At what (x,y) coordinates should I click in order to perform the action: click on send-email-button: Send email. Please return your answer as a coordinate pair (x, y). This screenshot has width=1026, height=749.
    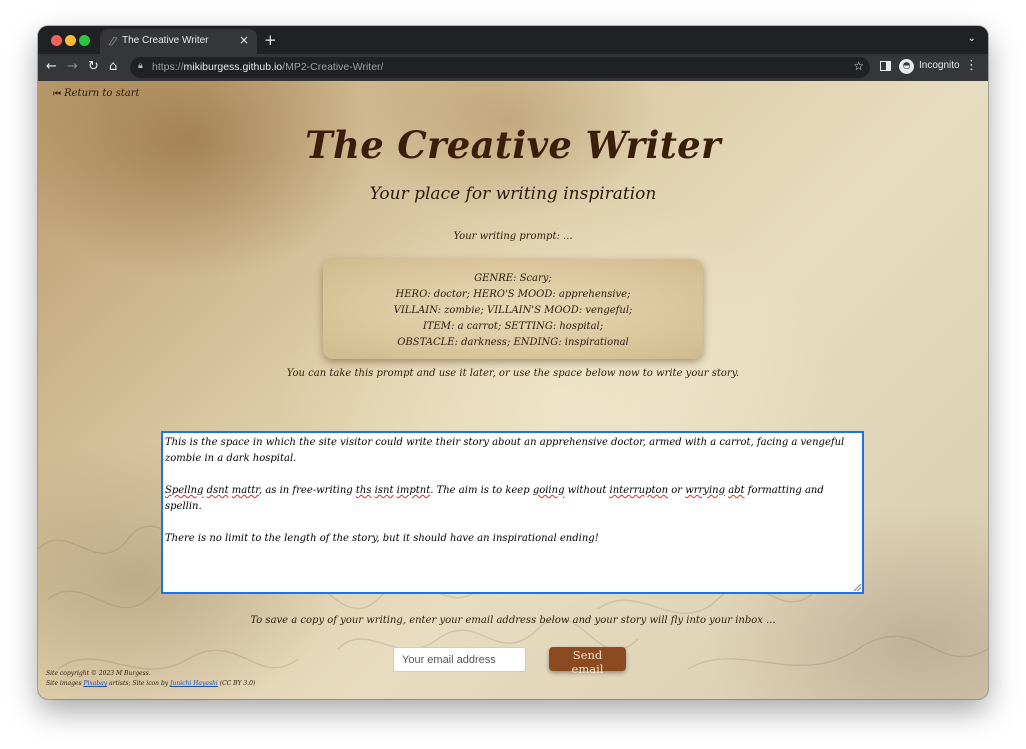
    Looking at the image, I should click on (587, 661).